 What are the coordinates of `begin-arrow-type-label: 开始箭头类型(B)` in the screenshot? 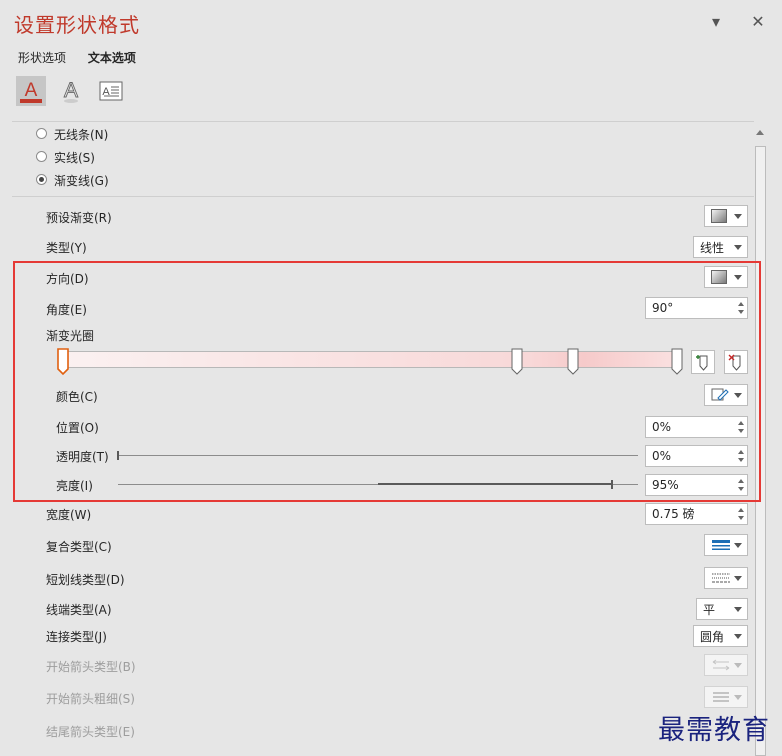 It's located at (91, 667).